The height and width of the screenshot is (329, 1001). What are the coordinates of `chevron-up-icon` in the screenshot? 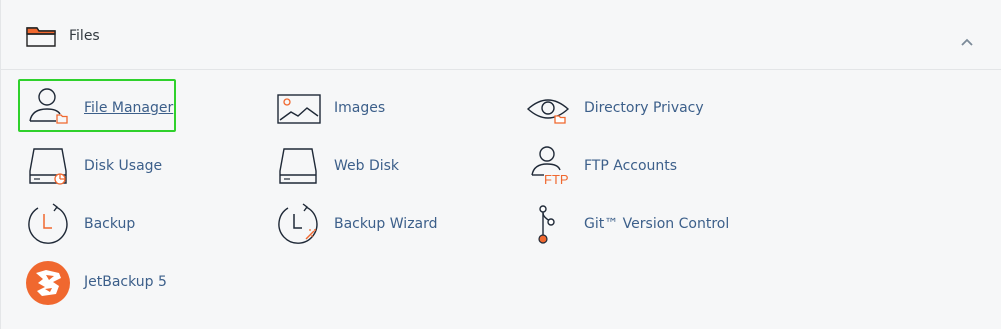 It's located at (967, 41).